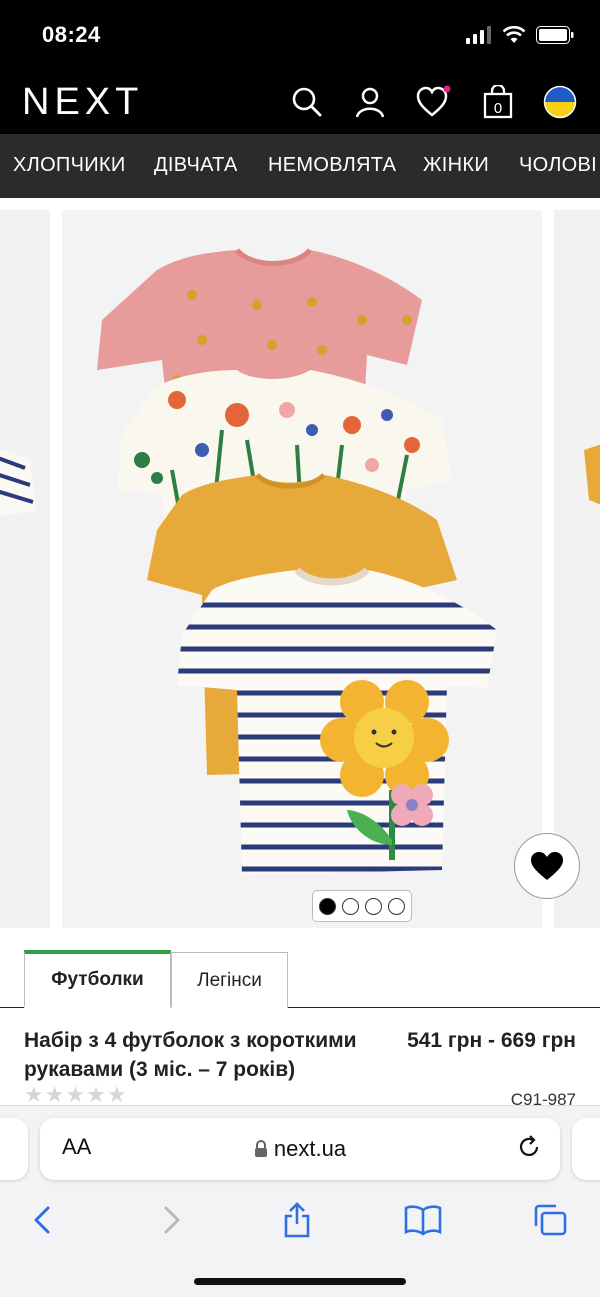 Image resolution: width=600 pixels, height=1297 pixels. I want to click on url-text: next.ua, so click(310, 1148).